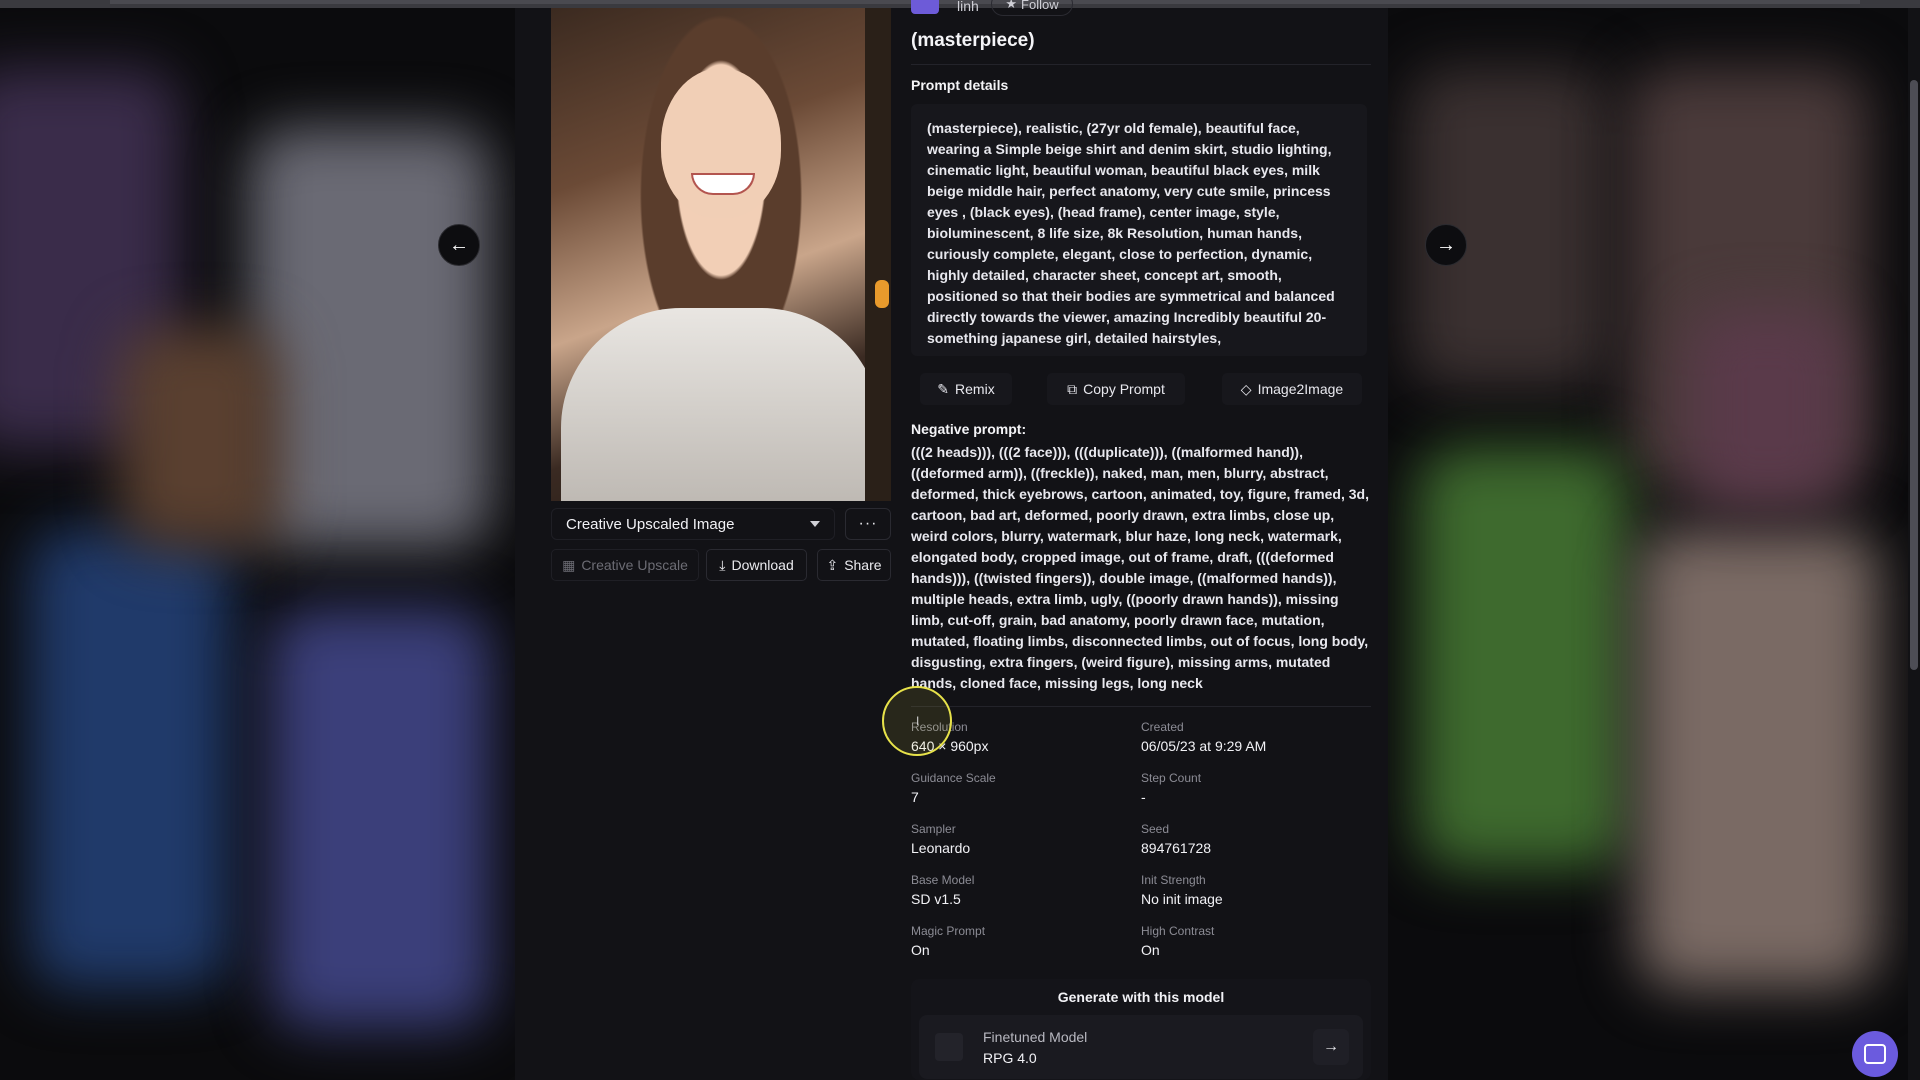 The height and width of the screenshot is (1080, 1920). I want to click on star-icon: ★, so click(1011, 5).